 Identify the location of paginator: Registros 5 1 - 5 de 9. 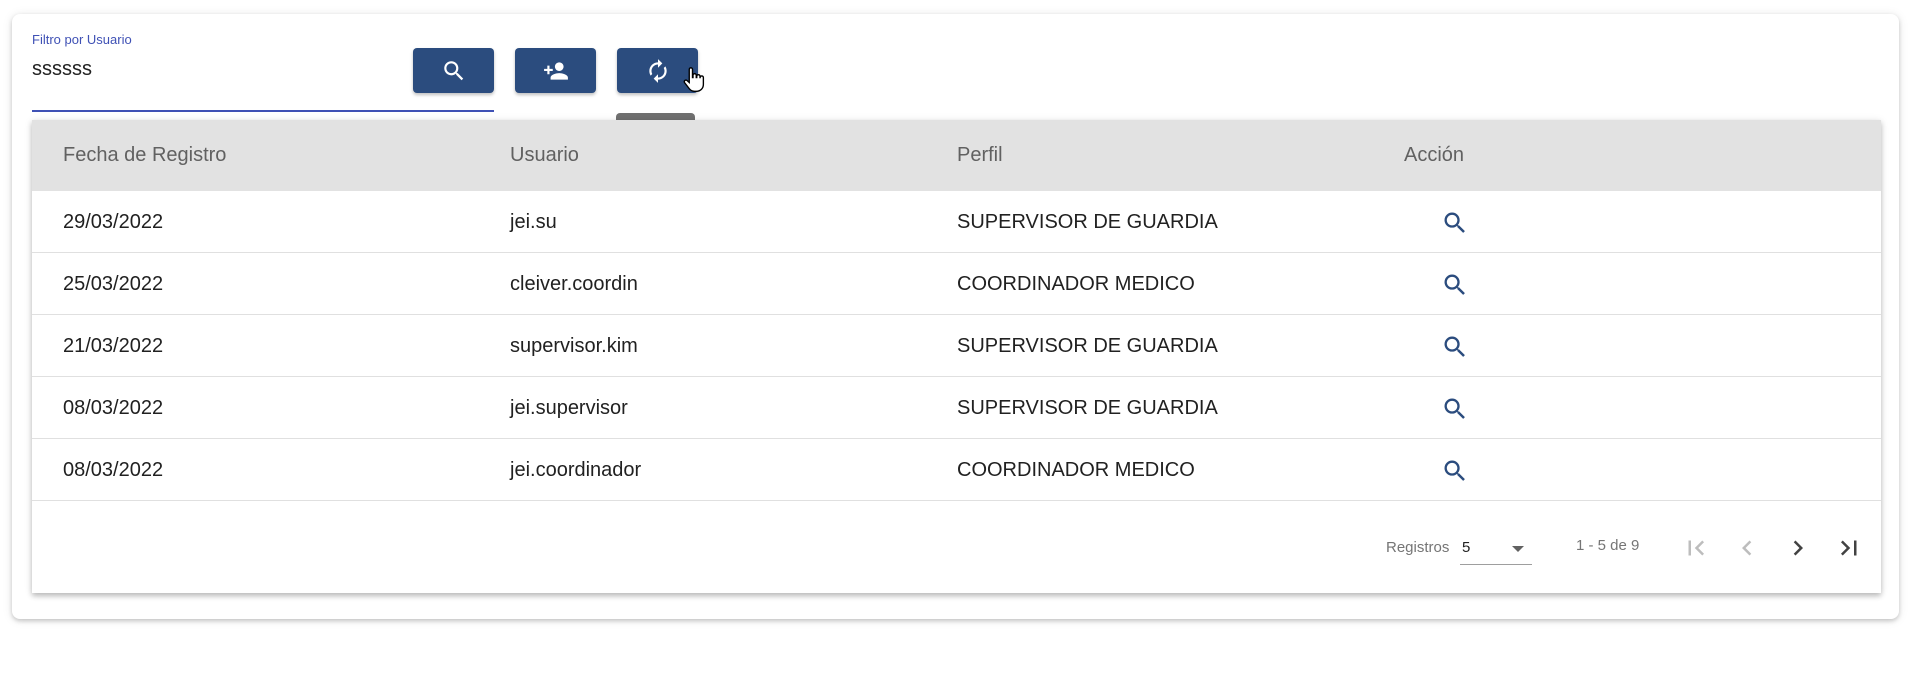
(956, 546).